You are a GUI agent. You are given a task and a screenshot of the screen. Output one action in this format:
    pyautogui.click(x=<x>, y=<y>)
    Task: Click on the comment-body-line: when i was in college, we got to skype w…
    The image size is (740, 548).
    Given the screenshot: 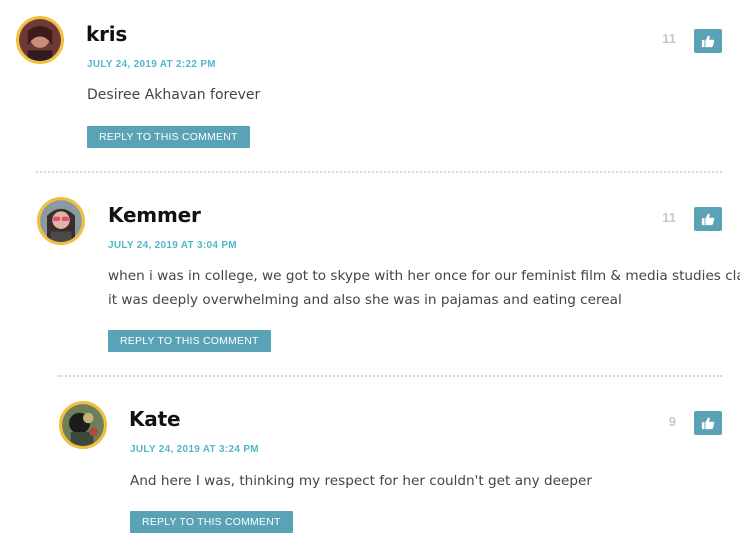 What is the action you would take?
    pyautogui.click(x=424, y=276)
    